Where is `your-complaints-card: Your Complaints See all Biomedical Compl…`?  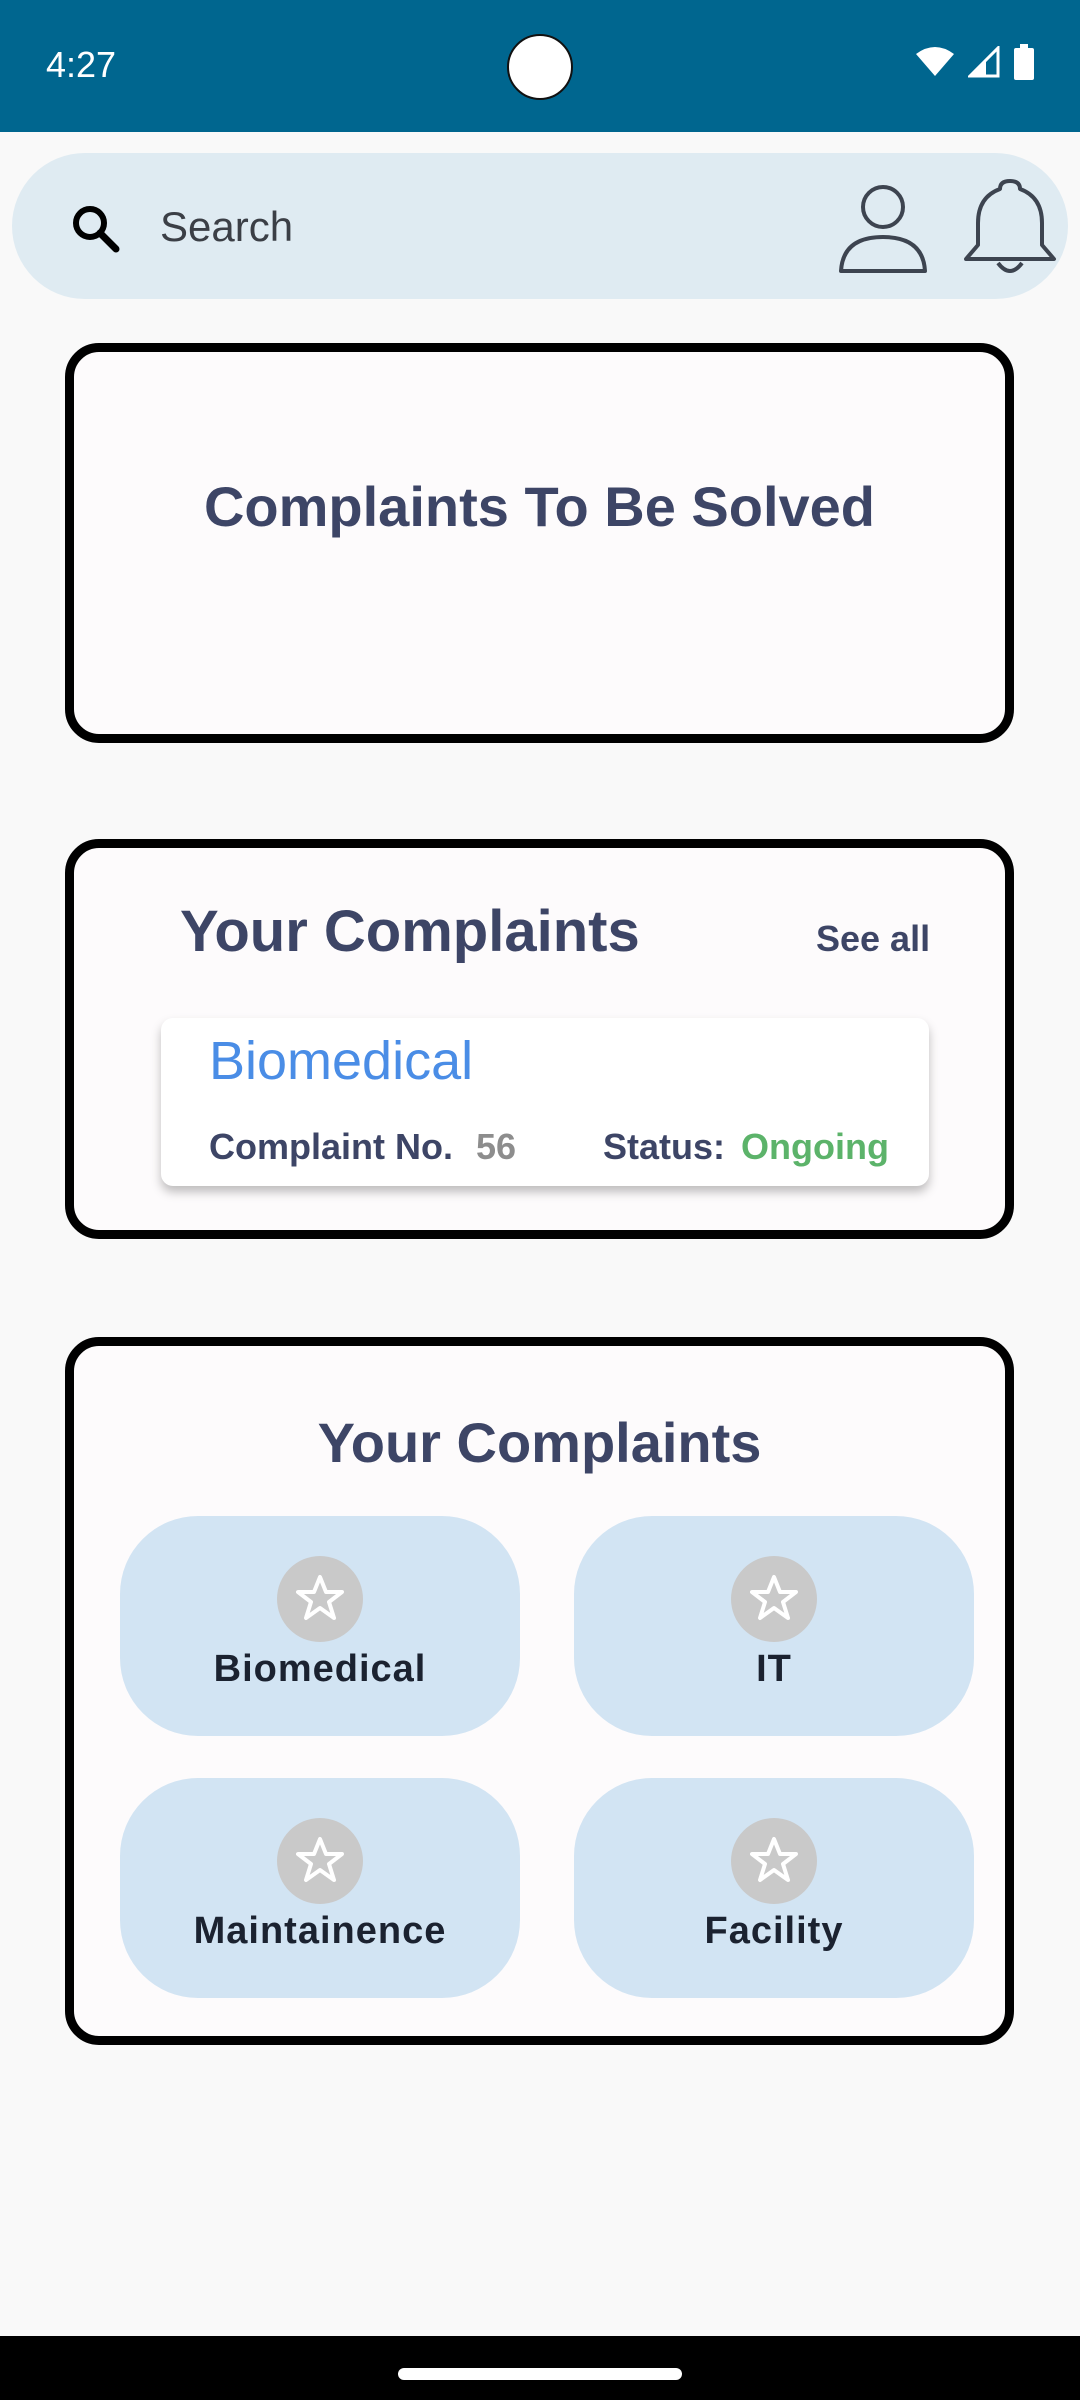 your-complaints-card: Your Complaints See all Biomedical Compl… is located at coordinates (539, 1039).